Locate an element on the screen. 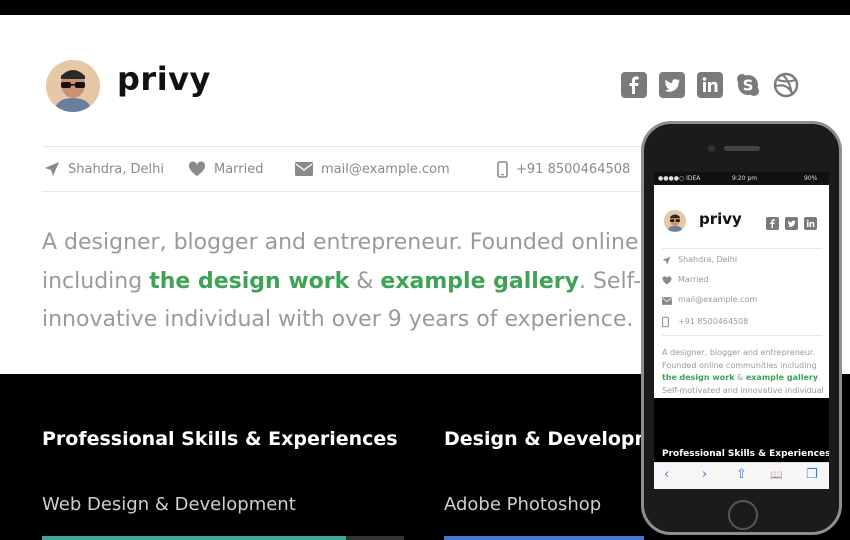 The width and height of the screenshot is (850, 540). phone-speaker is located at coordinates (742, 148).